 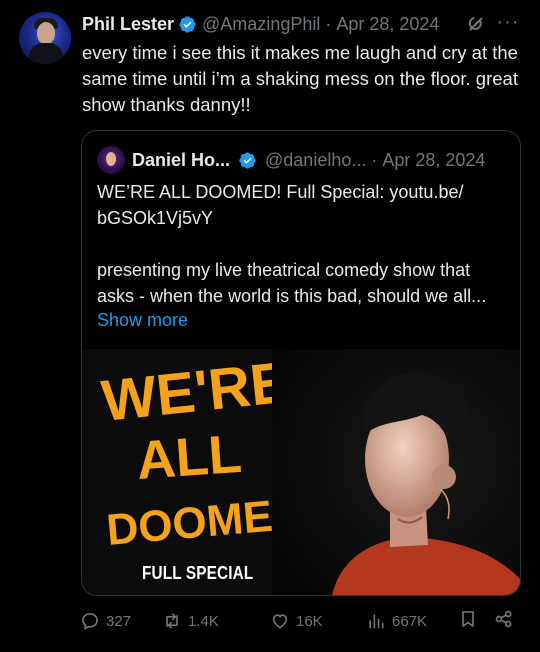 What do you see at coordinates (196, 392) in the screenshot?
I see `title-line-1: WE'RE` at bounding box center [196, 392].